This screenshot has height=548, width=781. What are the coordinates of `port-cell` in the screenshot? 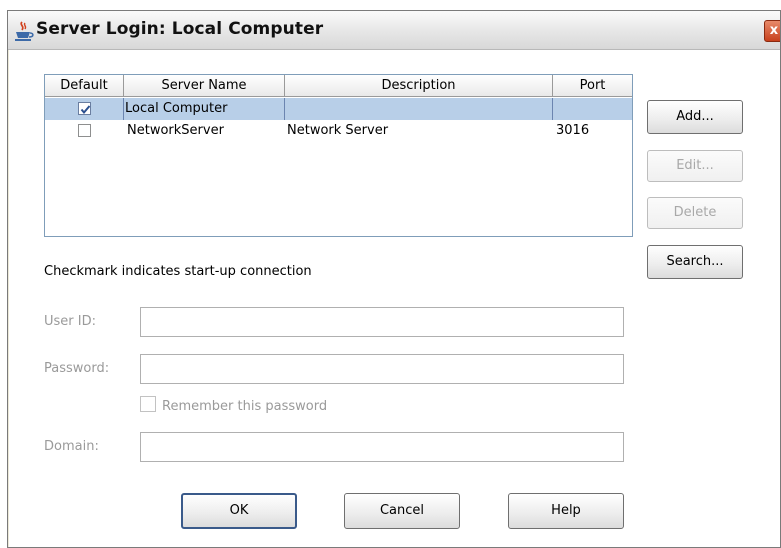 It's located at (593, 109).